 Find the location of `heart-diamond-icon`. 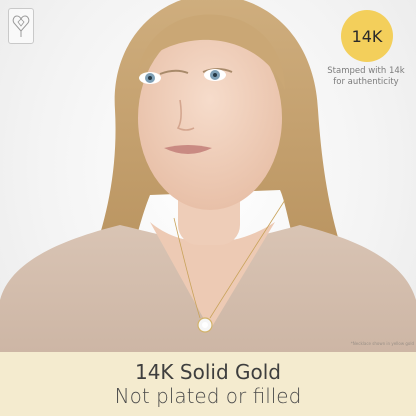

heart-diamond-icon is located at coordinates (21, 26).